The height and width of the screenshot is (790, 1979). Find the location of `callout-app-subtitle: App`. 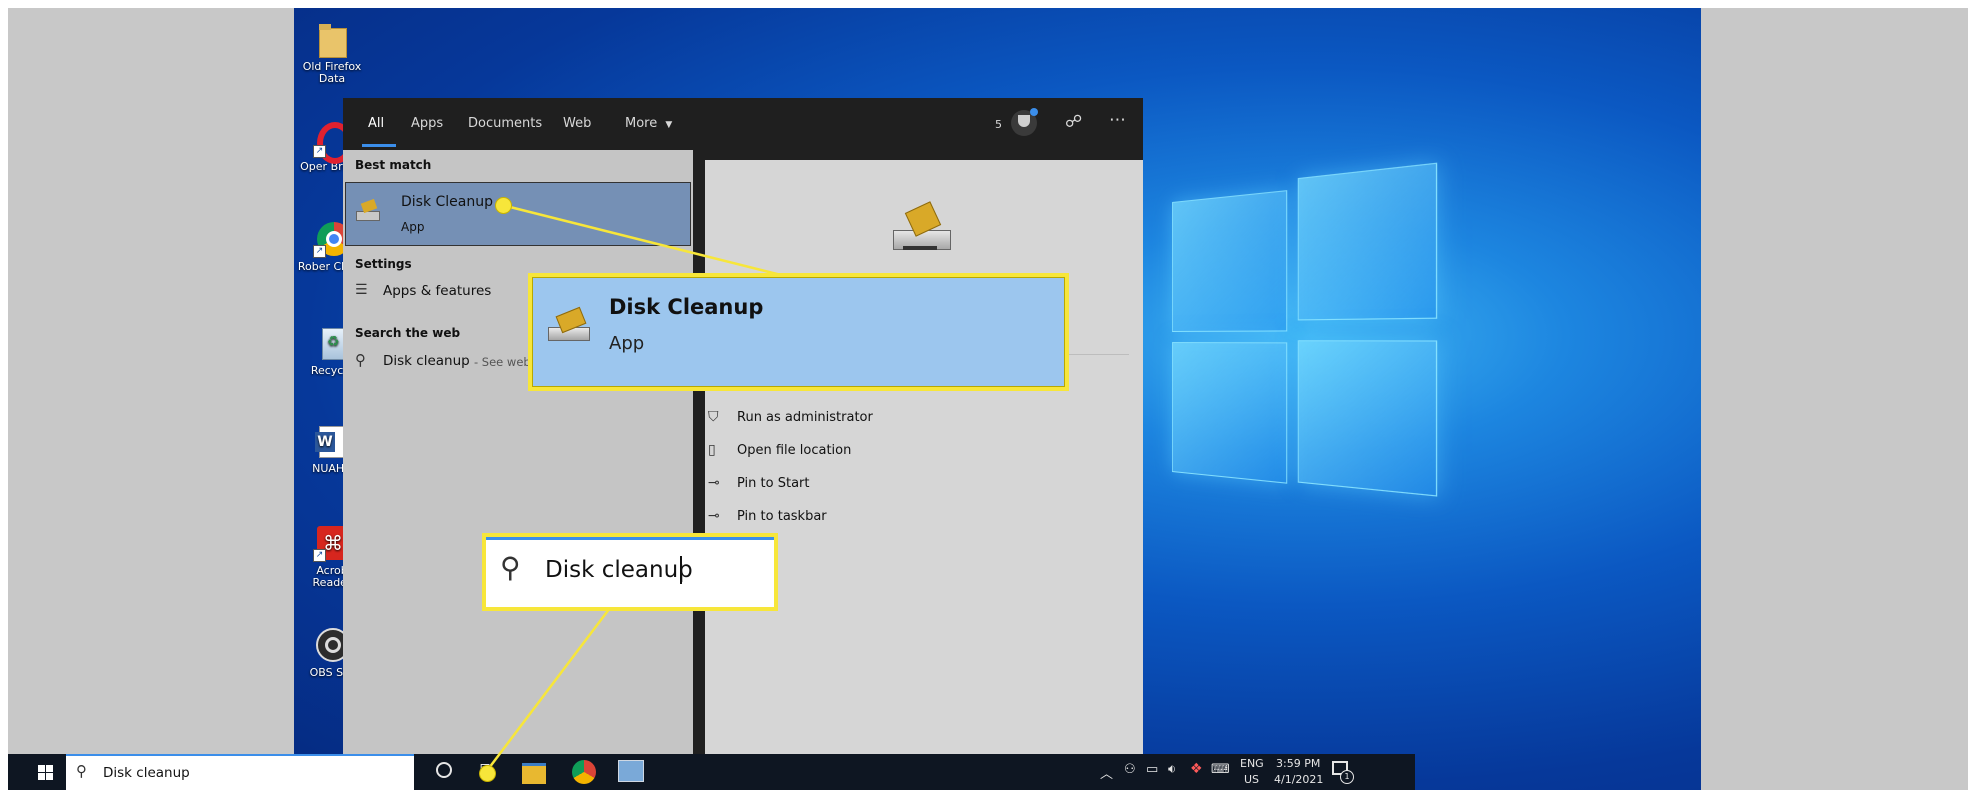

callout-app-subtitle: App is located at coordinates (627, 343).